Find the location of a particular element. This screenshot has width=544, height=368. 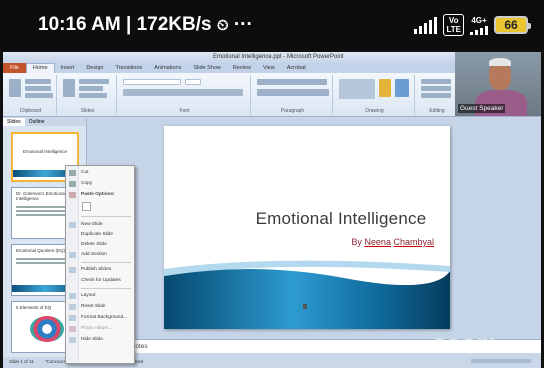

clipboard-group: Clipboard is located at coordinates (31, 95).